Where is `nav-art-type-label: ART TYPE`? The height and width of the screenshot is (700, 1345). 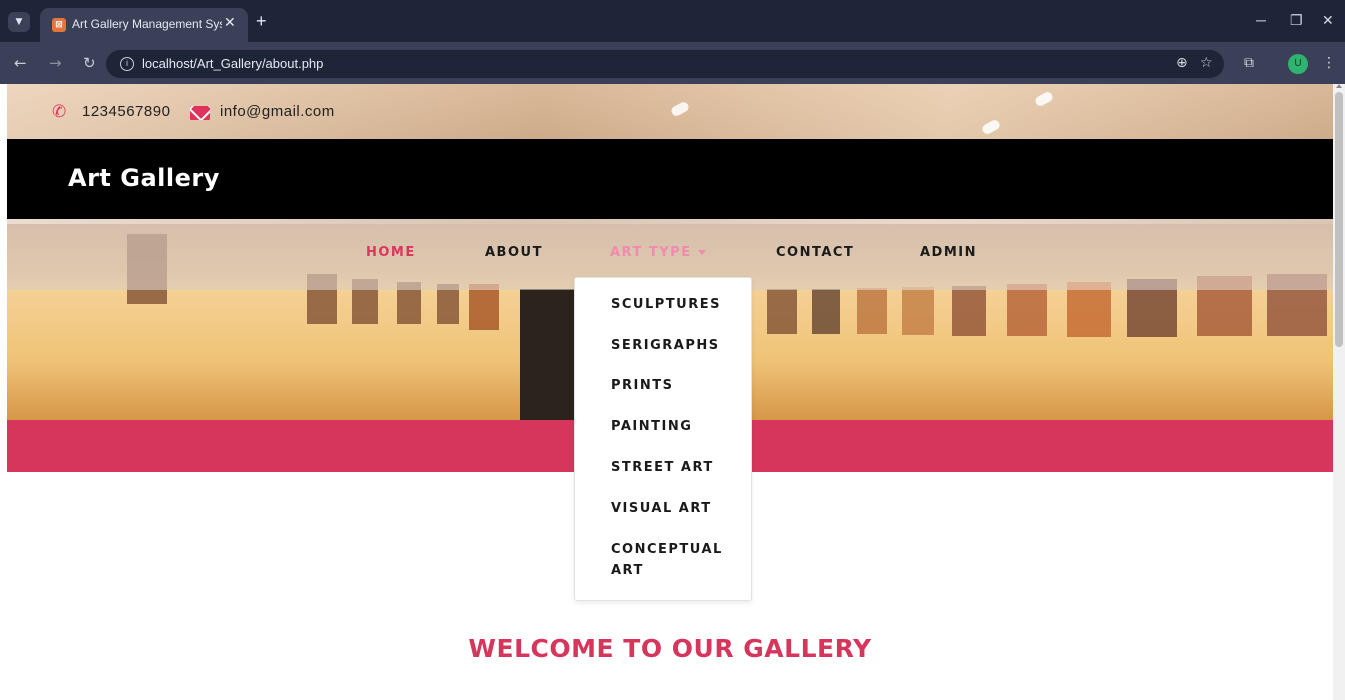
nav-art-type-label: ART TYPE is located at coordinates (651, 252).